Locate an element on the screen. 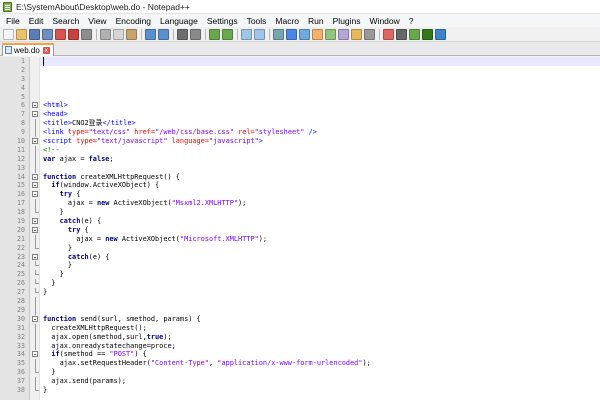  language-udl-icon is located at coordinates (317, 34).